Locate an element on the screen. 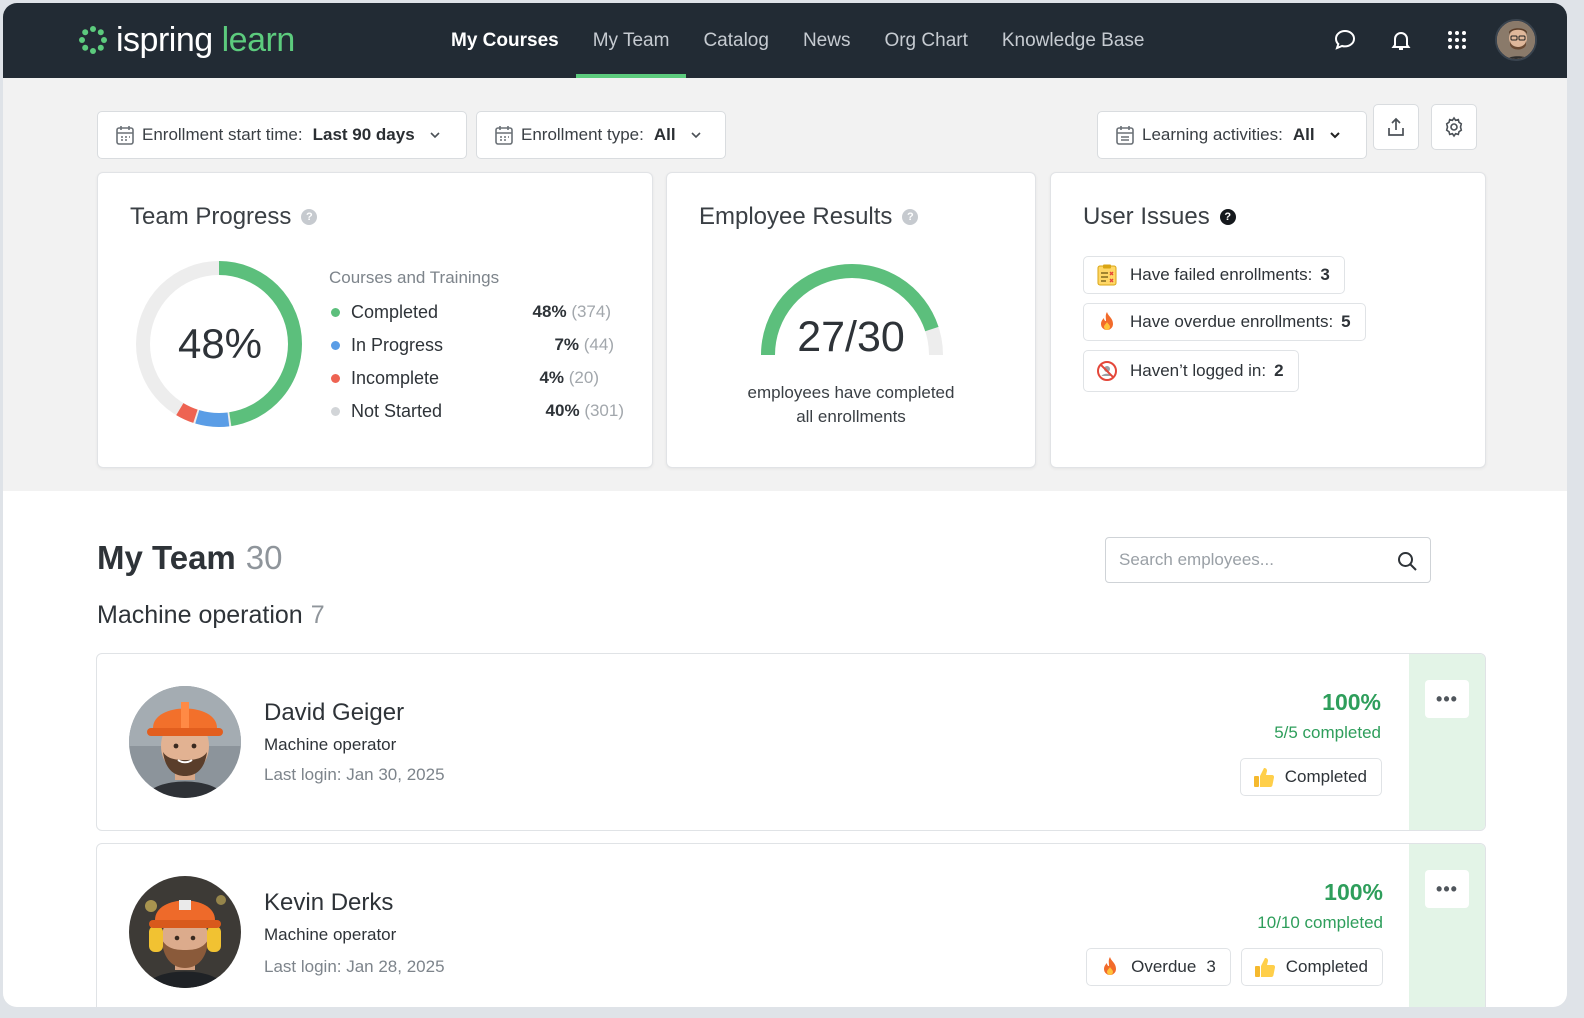 This screenshot has width=1584, height=1018. nav-my-courses: My Courses is located at coordinates (513, 40).